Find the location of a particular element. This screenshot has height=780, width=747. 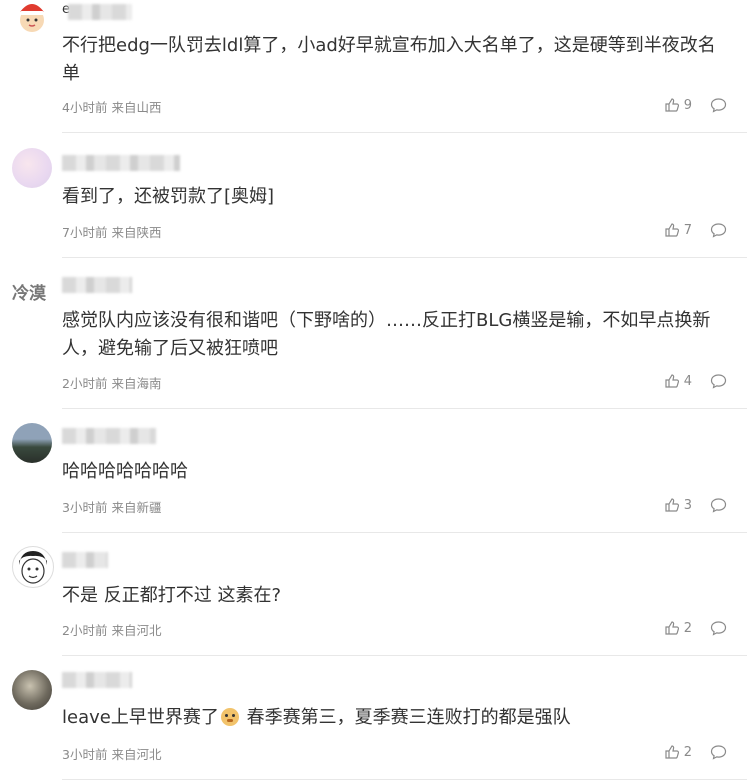

comment-location: 来自新疆 is located at coordinates (136, 507).